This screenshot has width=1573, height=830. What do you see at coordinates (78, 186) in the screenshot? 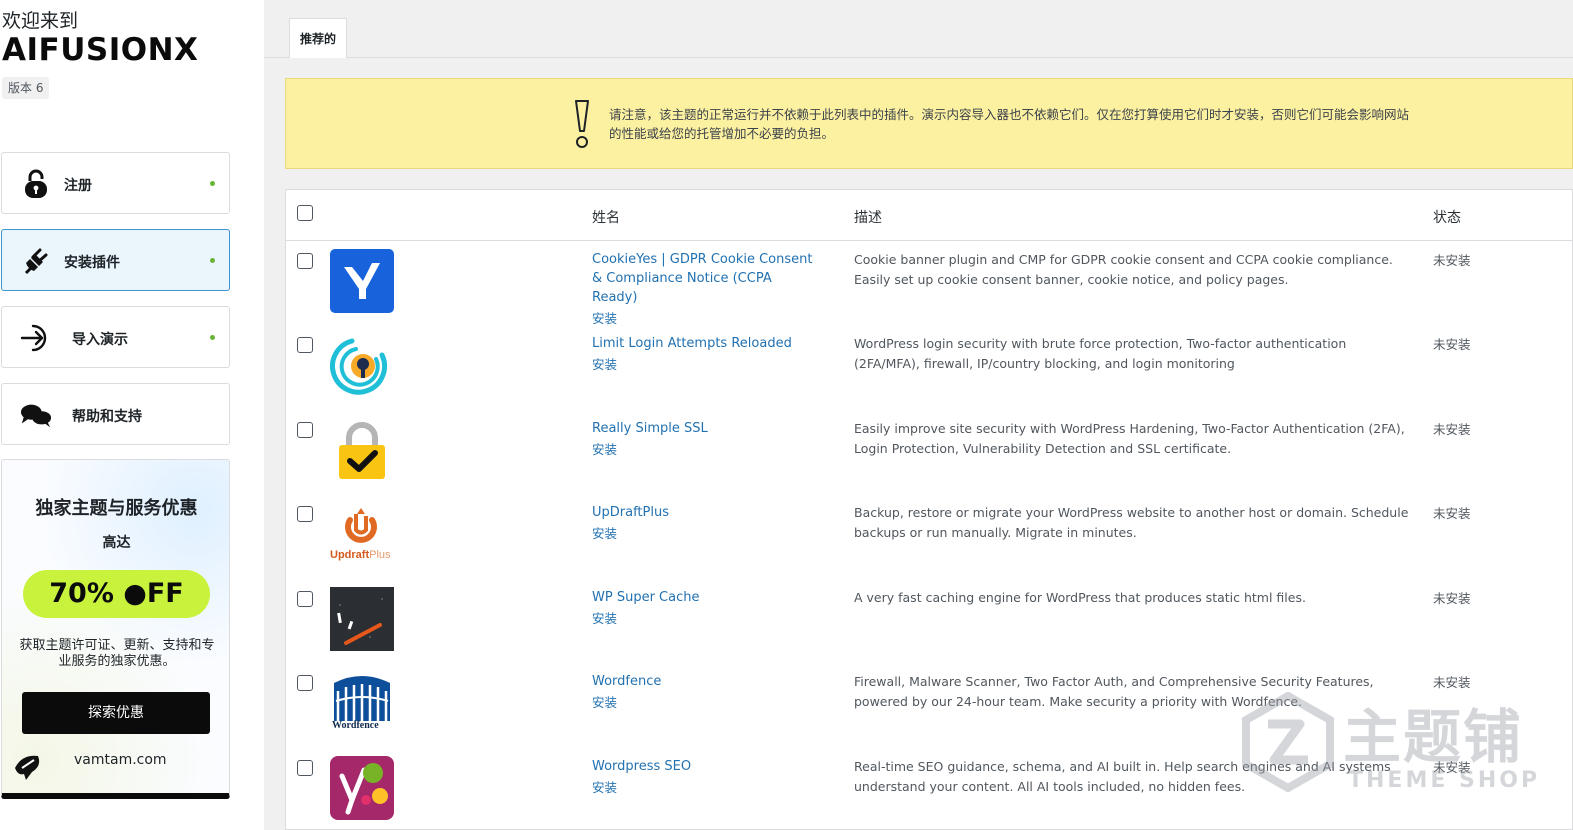
I see `nav-label-register: 注册` at bounding box center [78, 186].